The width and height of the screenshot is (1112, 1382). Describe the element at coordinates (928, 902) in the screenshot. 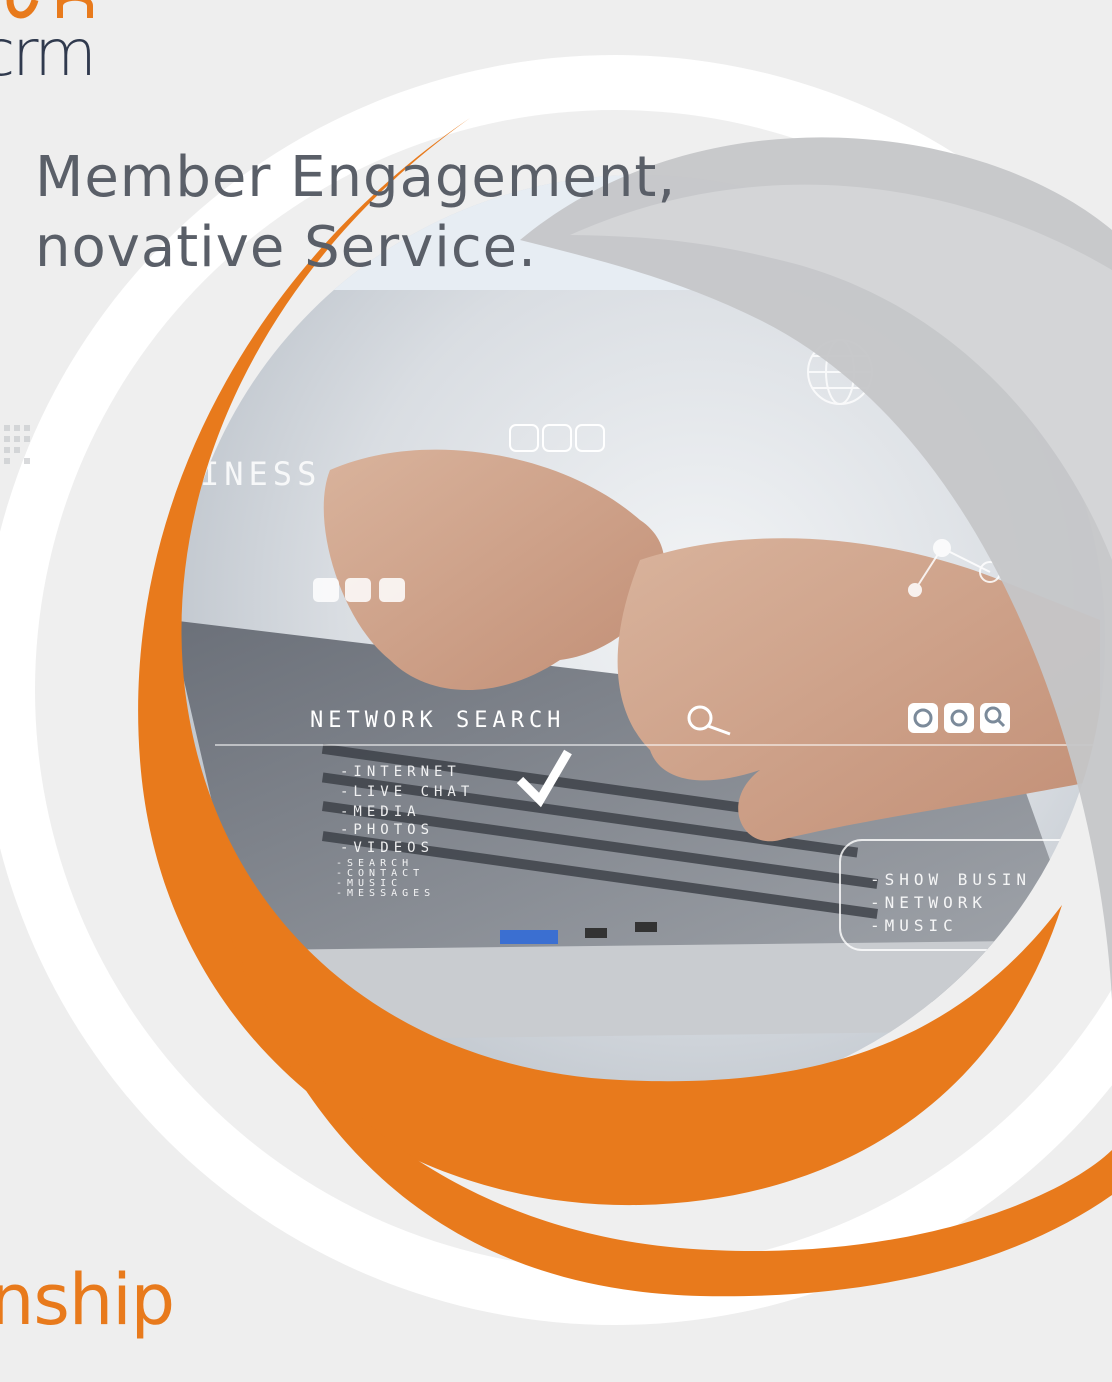

I see `network-label: -NETWORK` at that location.